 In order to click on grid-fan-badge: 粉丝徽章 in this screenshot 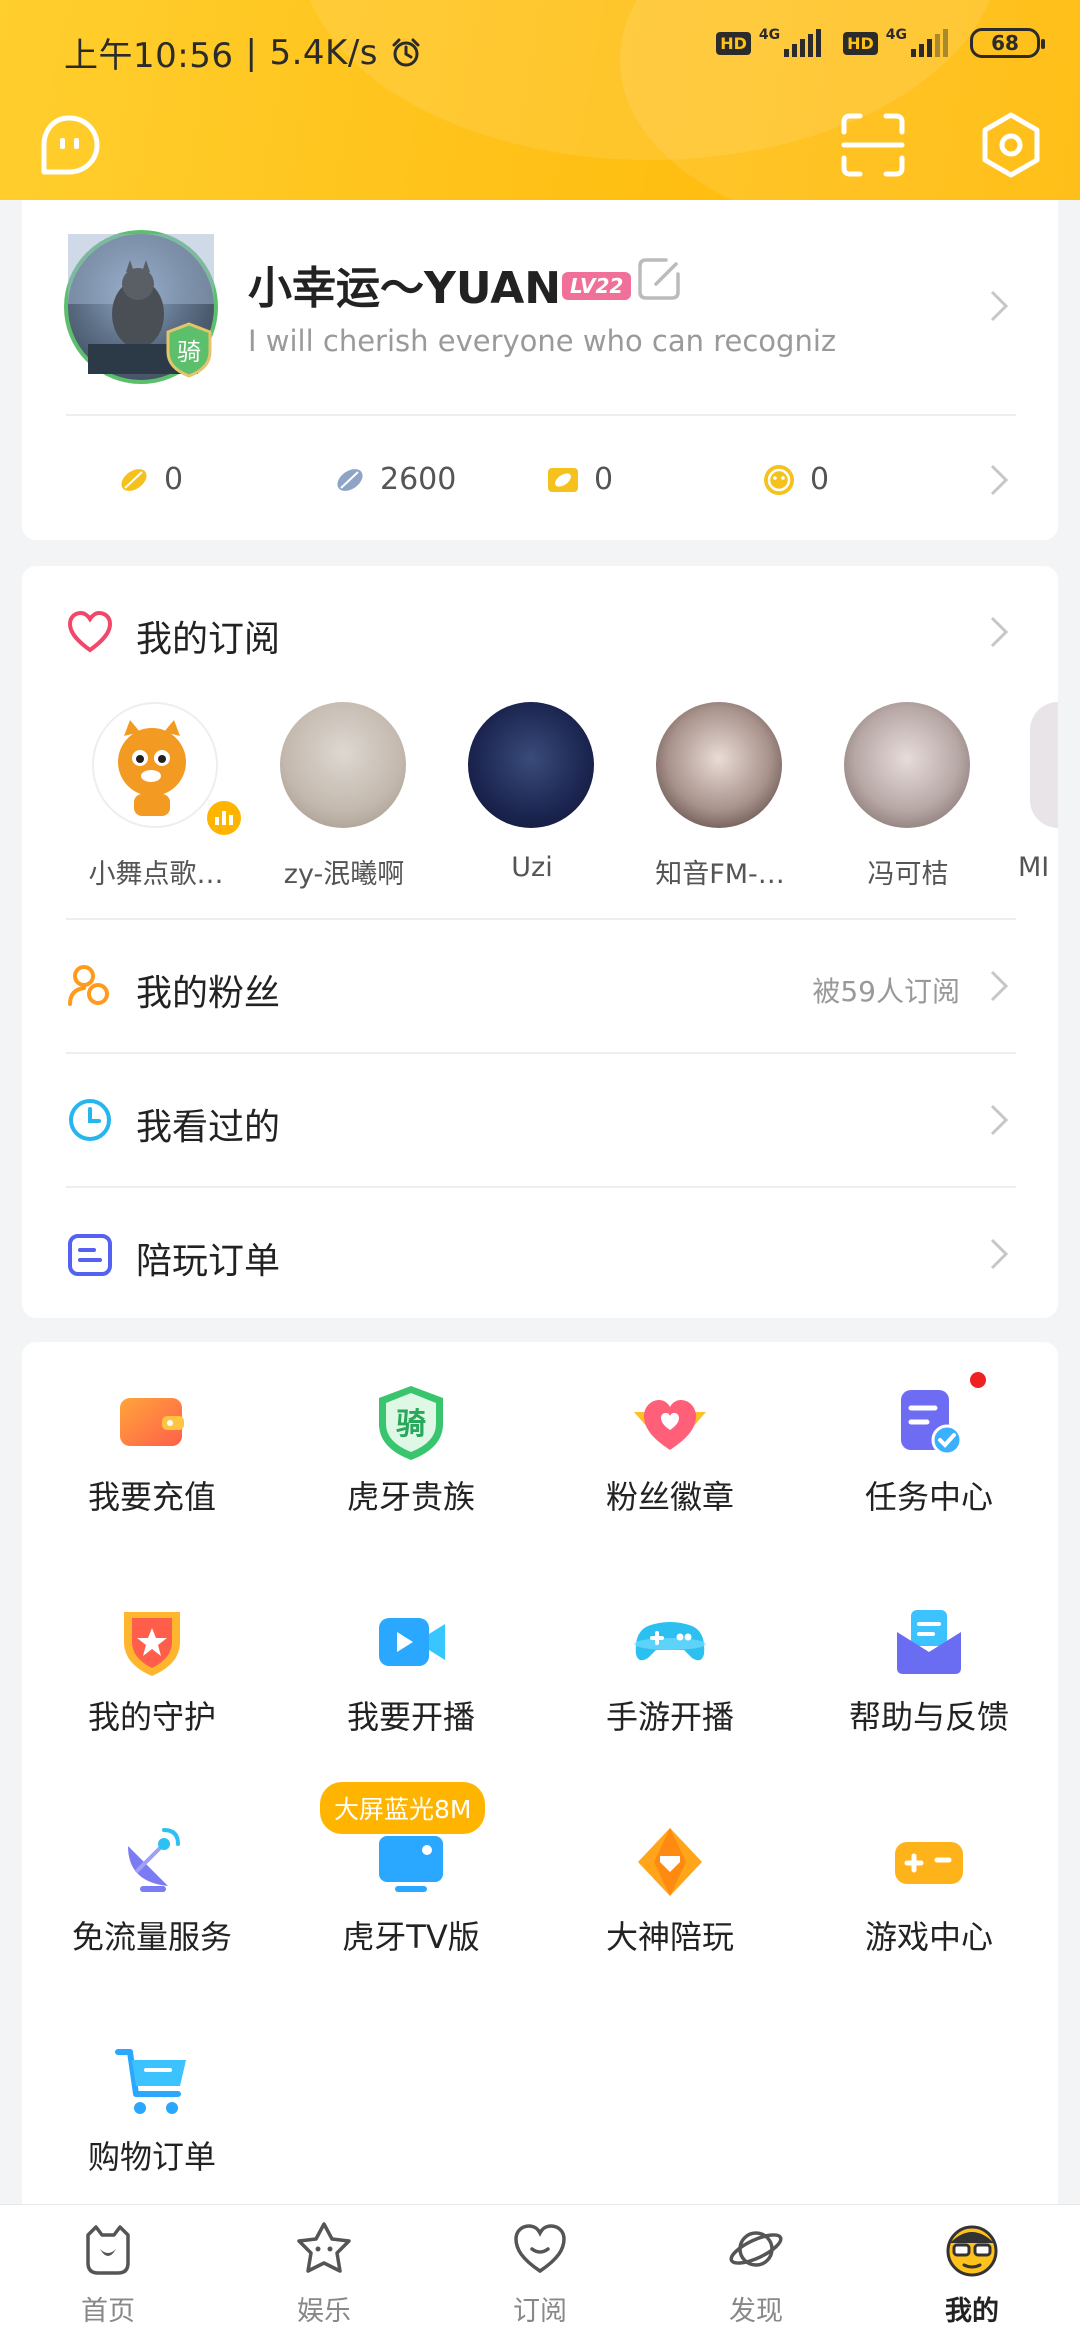, I will do `click(670, 1442)`.